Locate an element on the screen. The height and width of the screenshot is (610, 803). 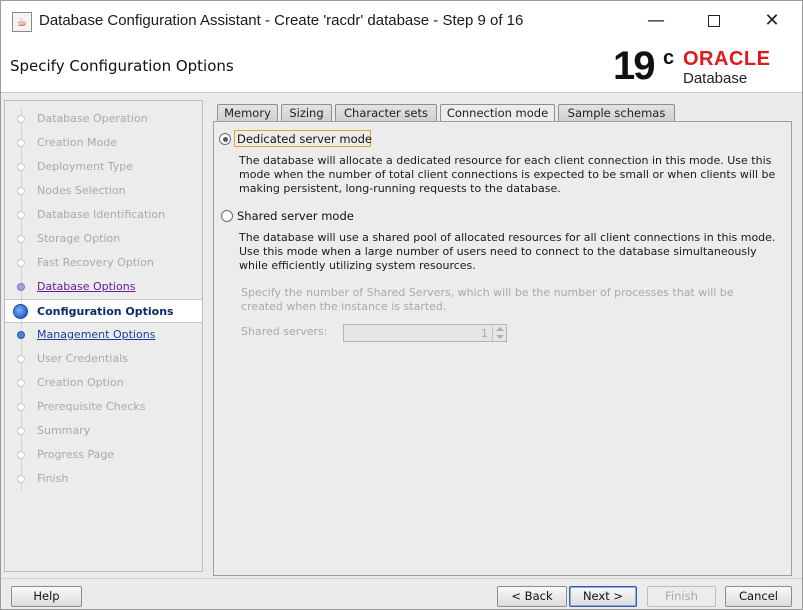
shared-servers-spinner: 1 is located at coordinates (425, 333).